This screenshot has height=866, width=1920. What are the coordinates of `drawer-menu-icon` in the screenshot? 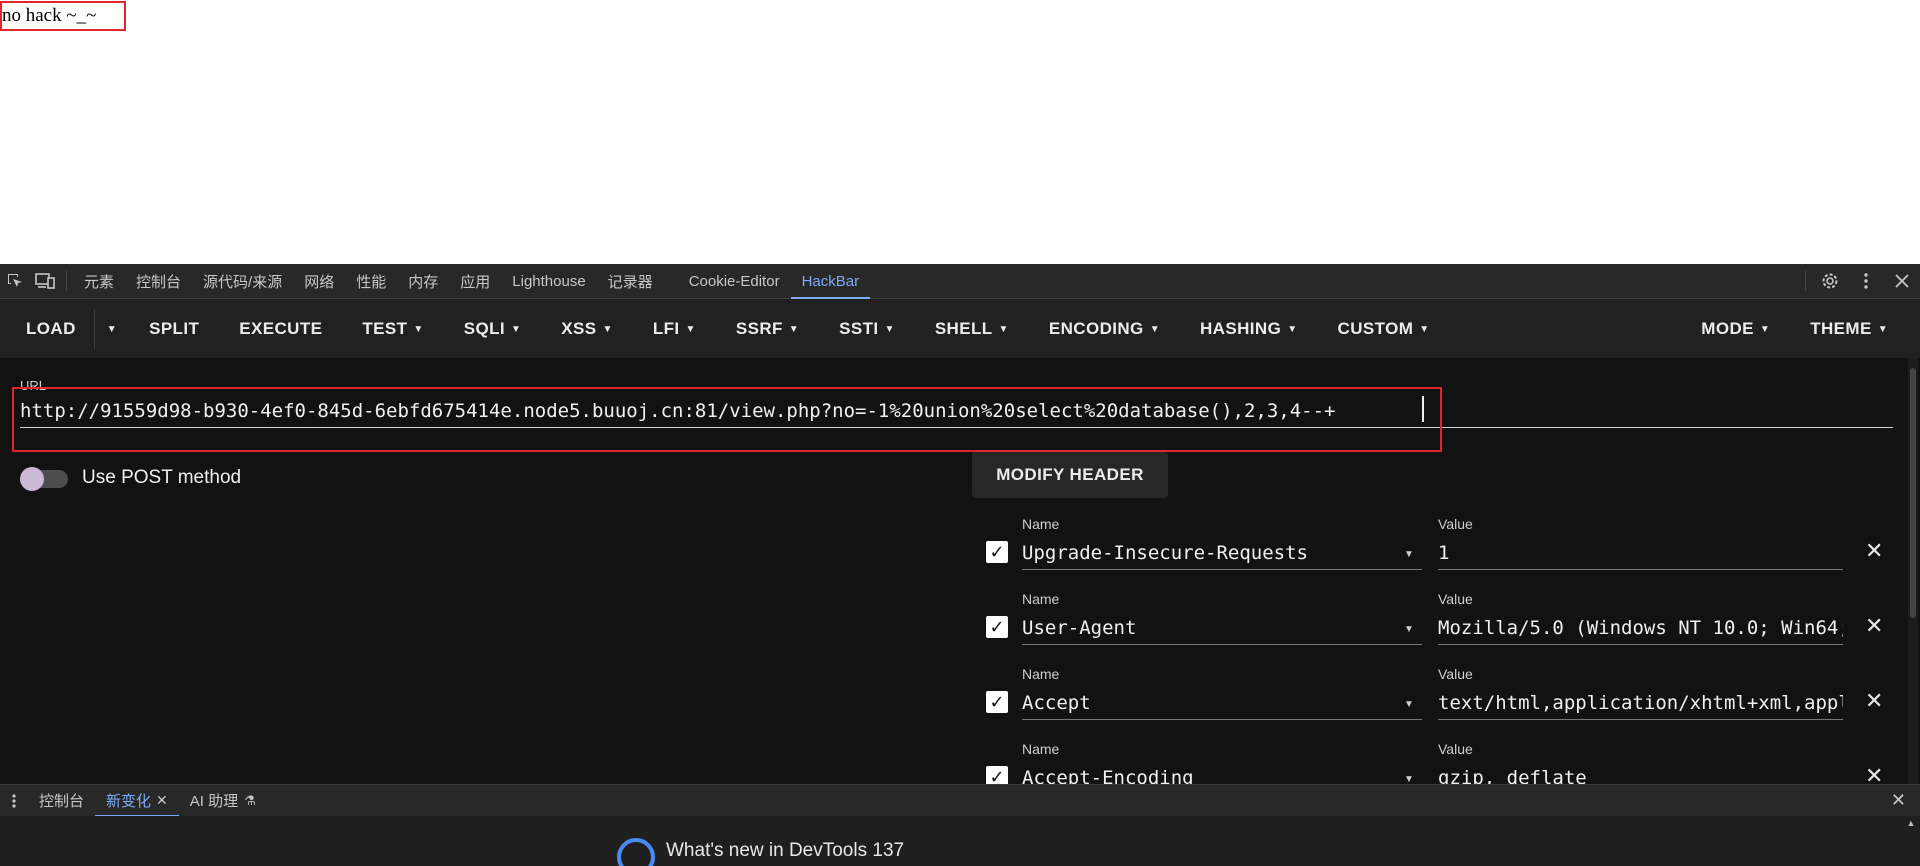 It's located at (14, 801).